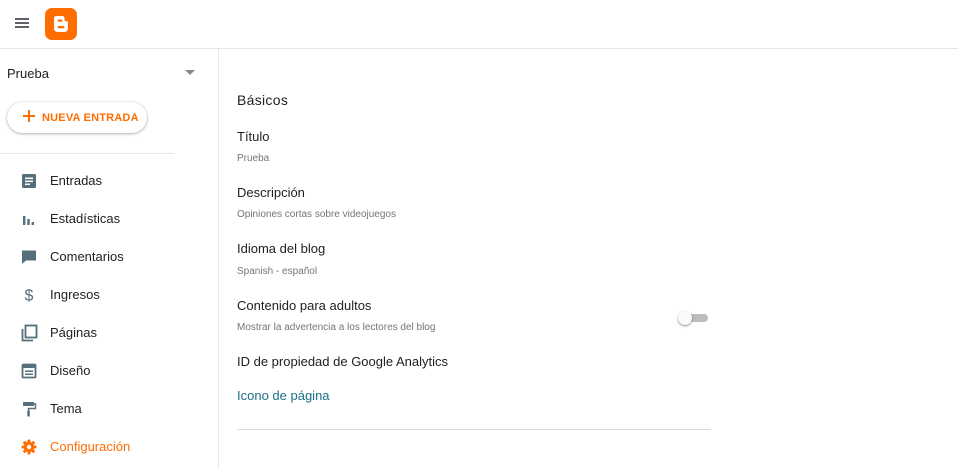  What do you see at coordinates (90, 446) in the screenshot?
I see `sidebar-item-label: Configuración` at bounding box center [90, 446].